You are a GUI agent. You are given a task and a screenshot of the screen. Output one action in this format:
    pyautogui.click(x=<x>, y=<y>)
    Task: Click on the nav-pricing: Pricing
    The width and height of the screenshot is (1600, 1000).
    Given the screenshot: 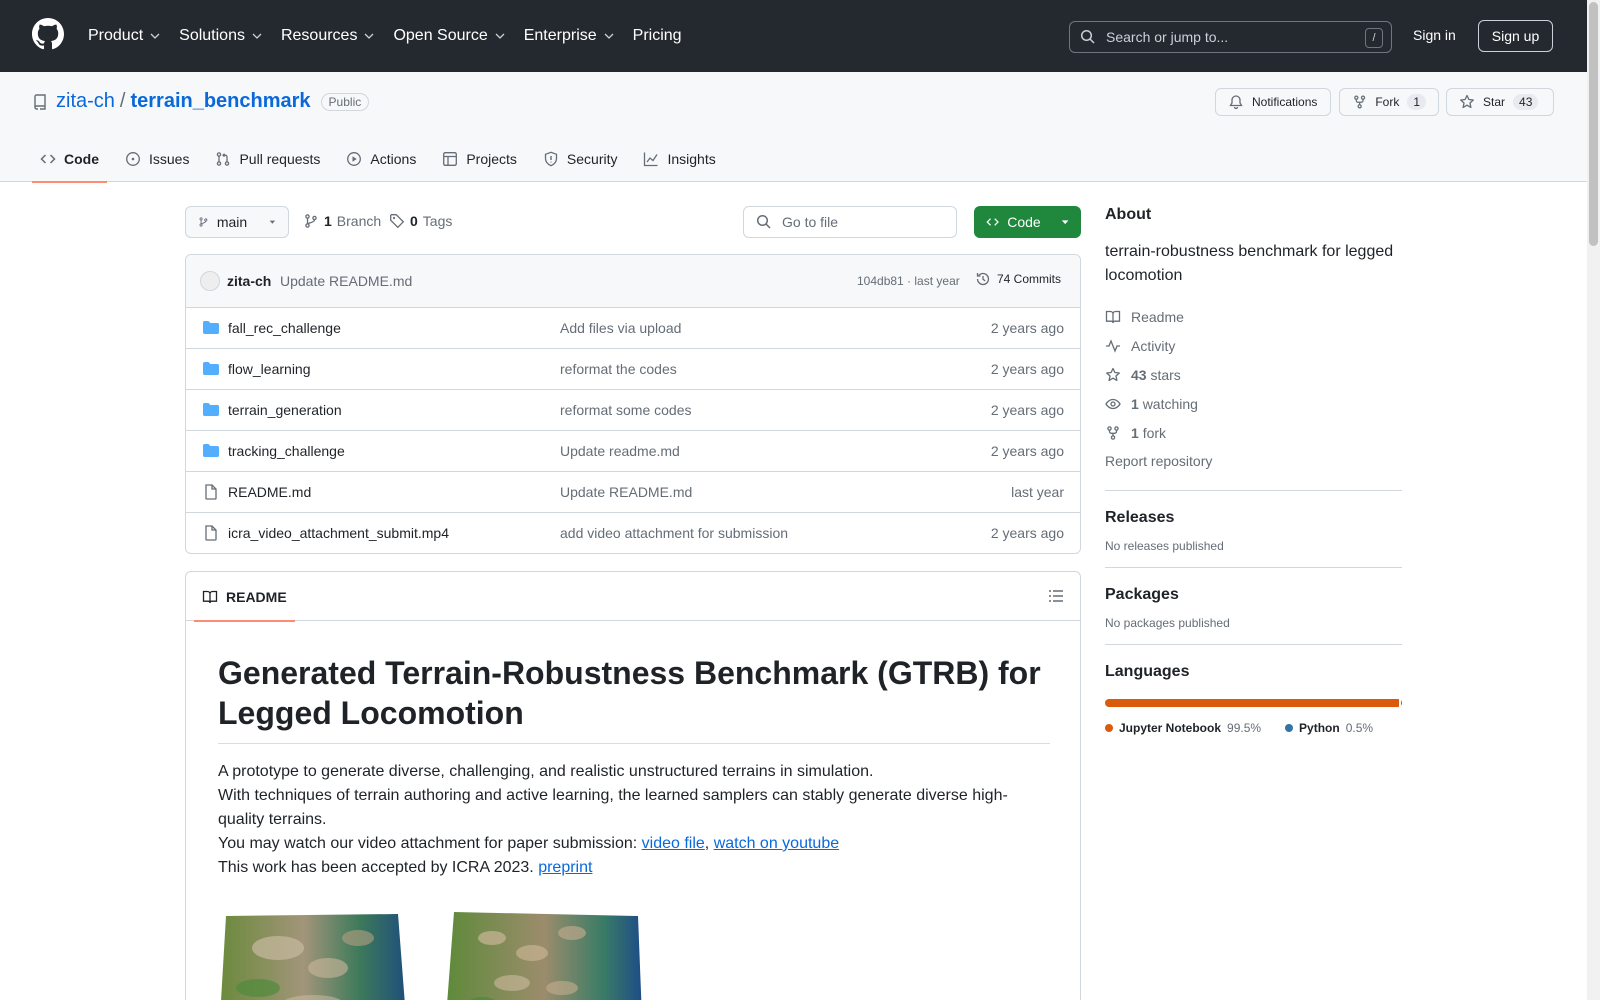 What is the action you would take?
    pyautogui.click(x=661, y=36)
    